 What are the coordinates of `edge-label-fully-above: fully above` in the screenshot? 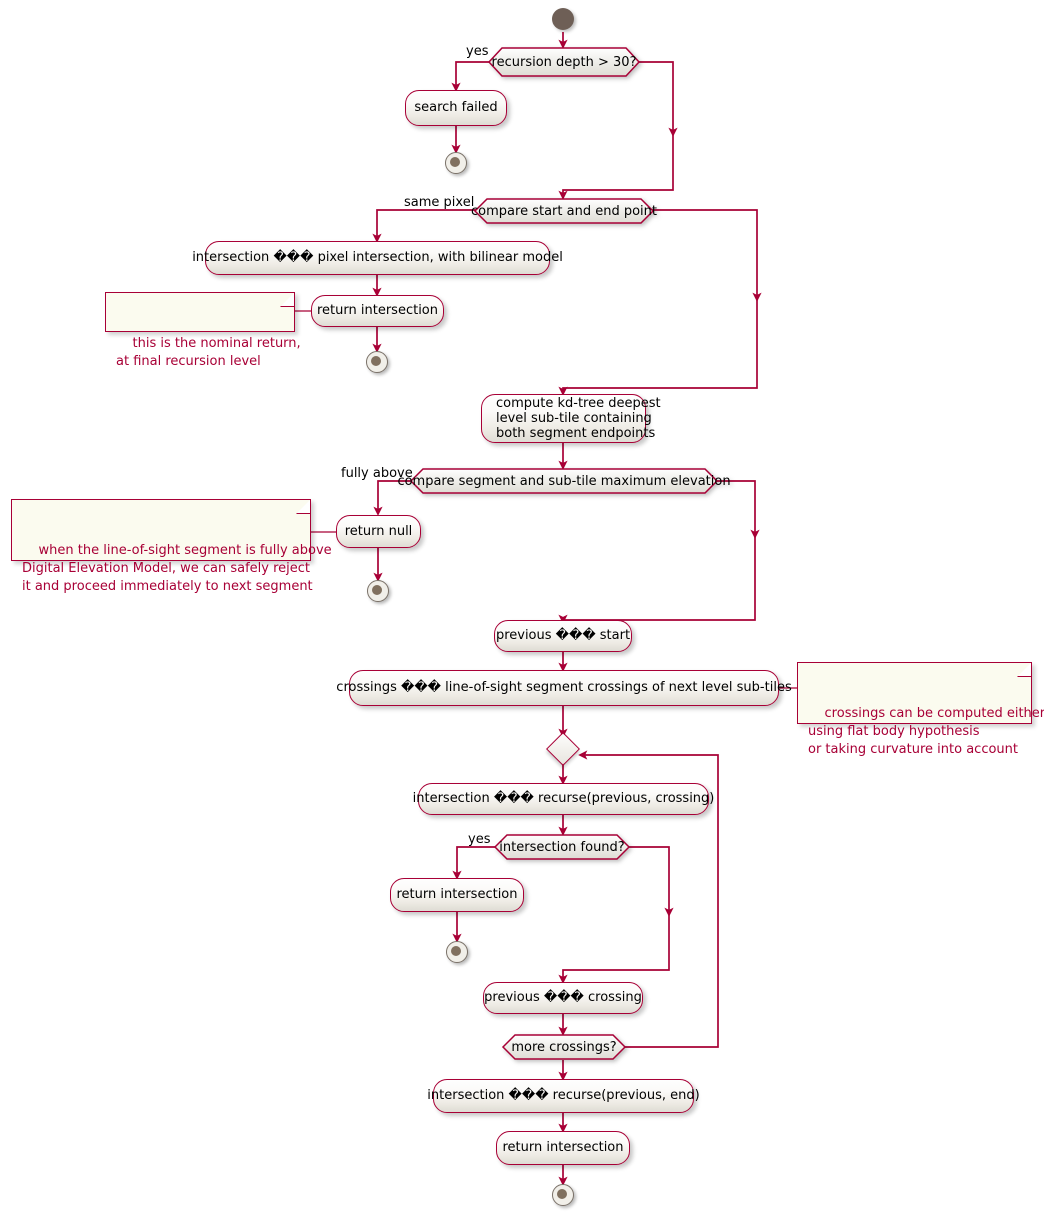 It's located at (377, 473).